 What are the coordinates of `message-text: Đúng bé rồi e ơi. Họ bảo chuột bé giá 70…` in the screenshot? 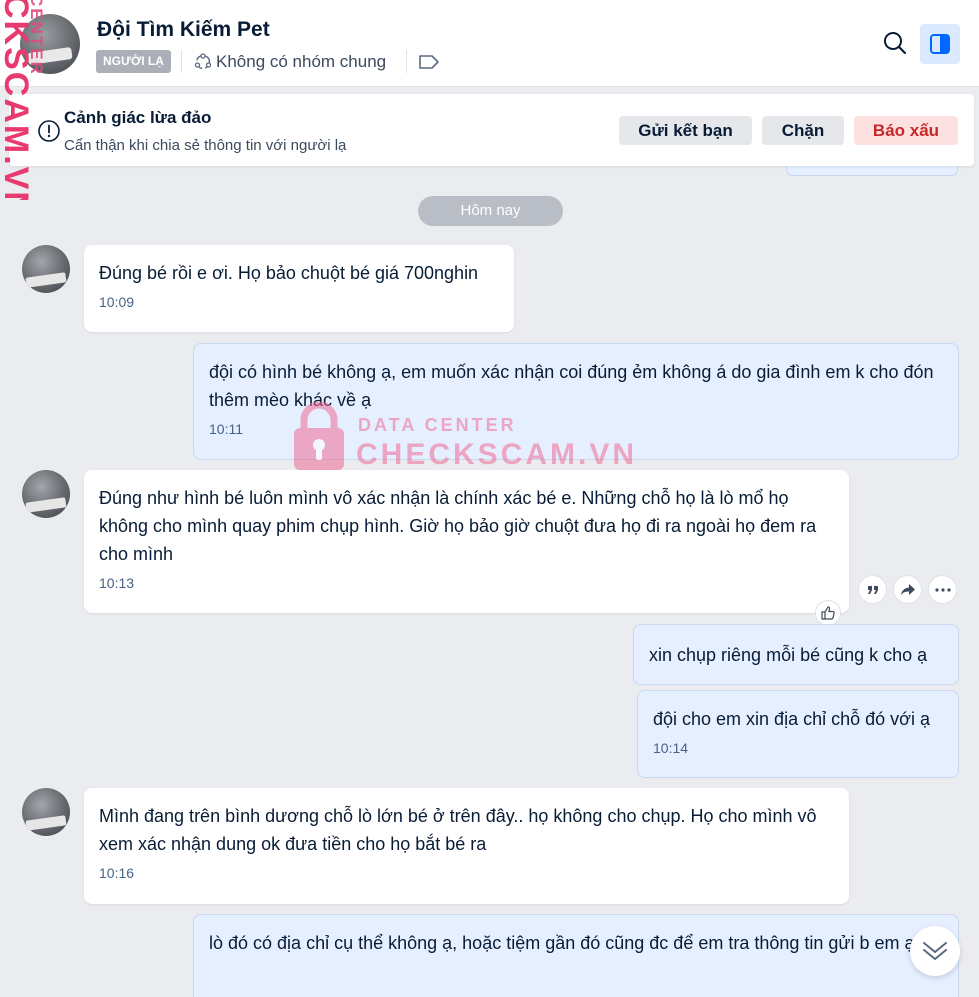 It's located at (289, 273).